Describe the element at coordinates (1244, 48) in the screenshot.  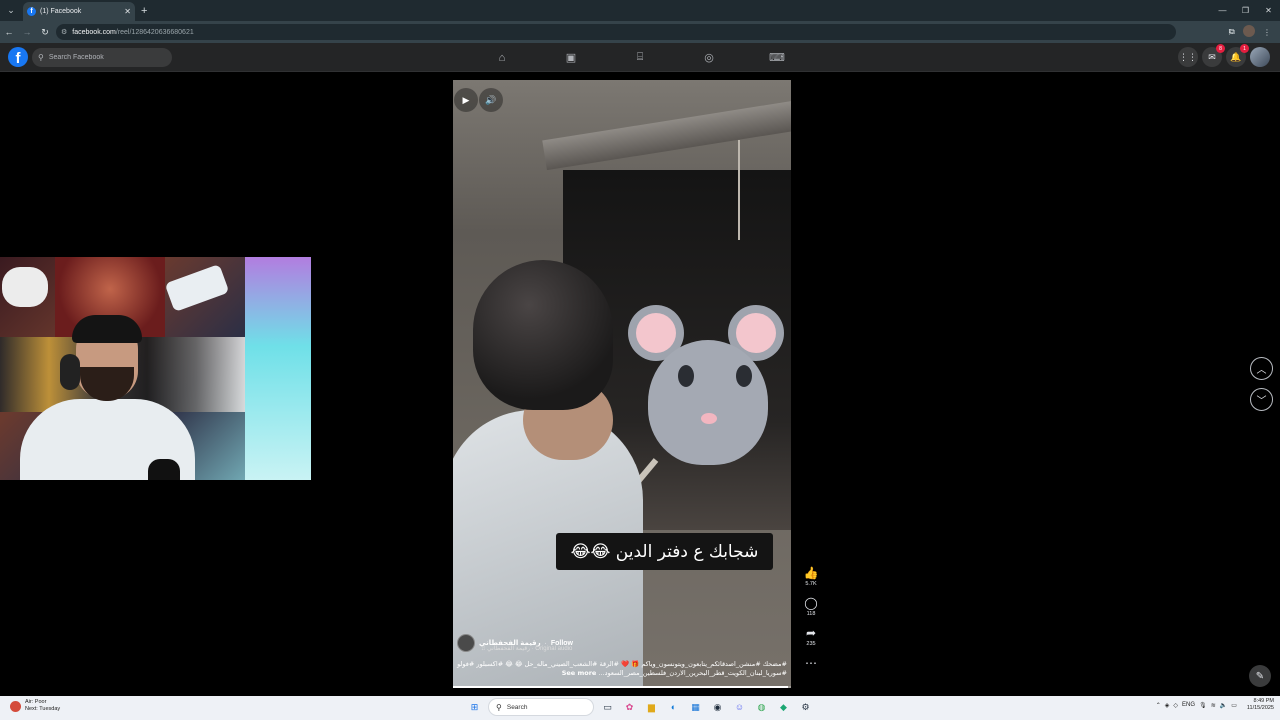
I see `notifications-badge: 1` at that location.